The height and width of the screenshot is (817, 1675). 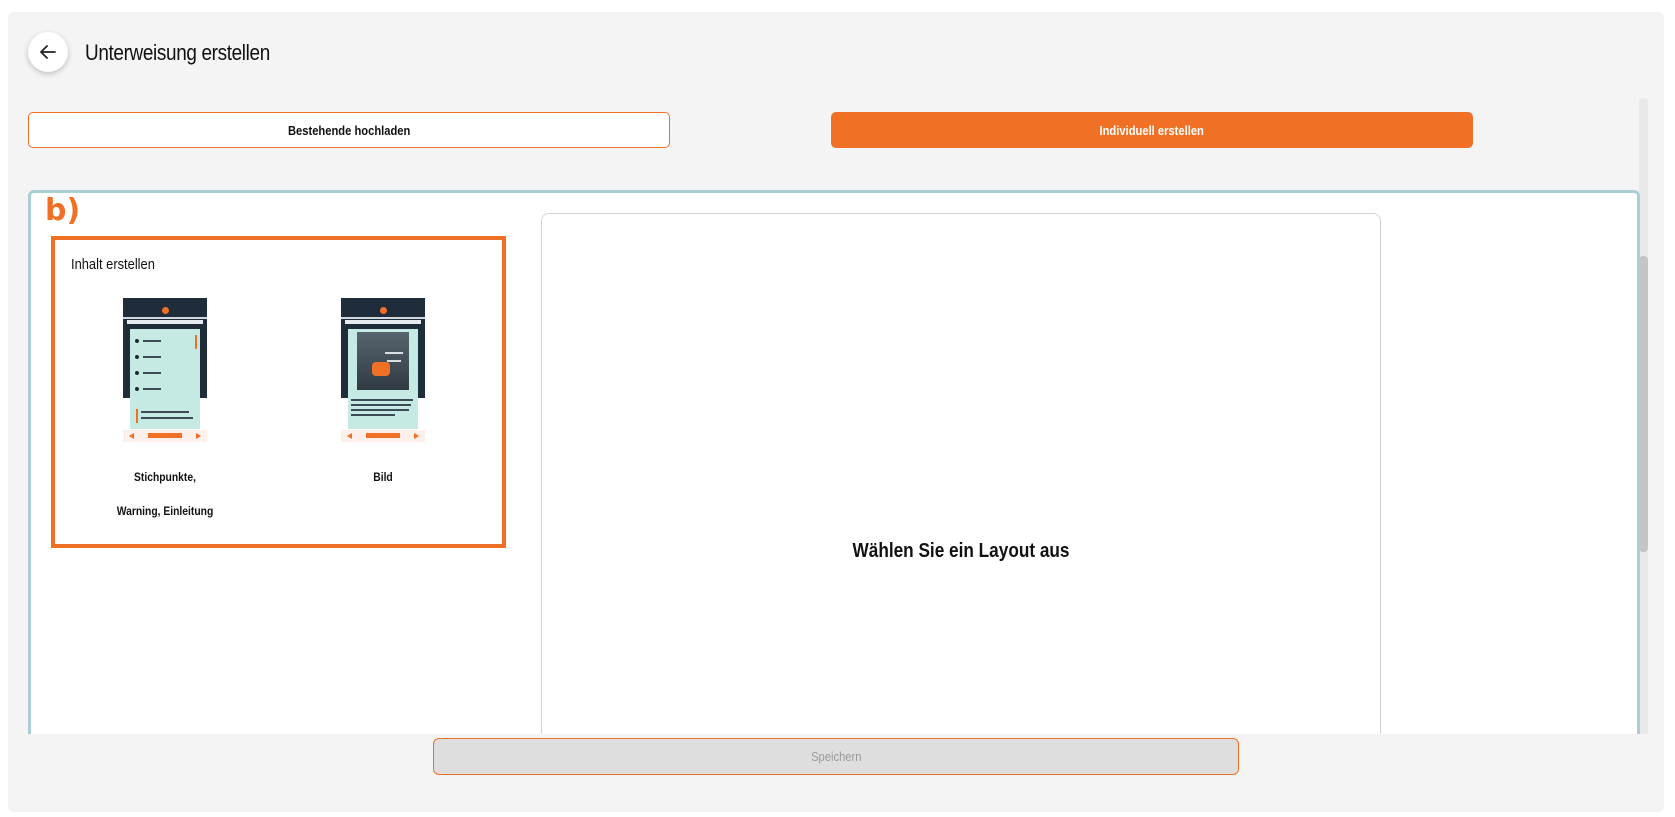 I want to click on vertical-scrollbar, so click(x=1643, y=443).